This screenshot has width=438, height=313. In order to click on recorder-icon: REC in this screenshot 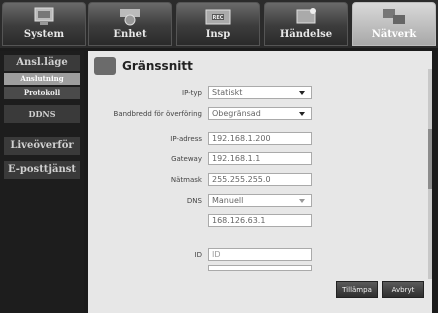, I will do `click(218, 17)`.